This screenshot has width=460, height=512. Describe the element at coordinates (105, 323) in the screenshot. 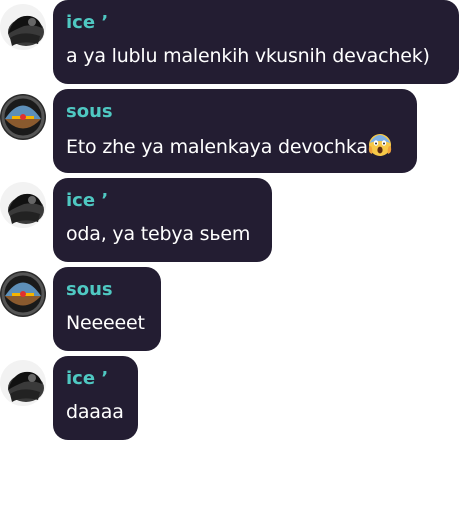

I see `message-text: Neeeeet` at that location.